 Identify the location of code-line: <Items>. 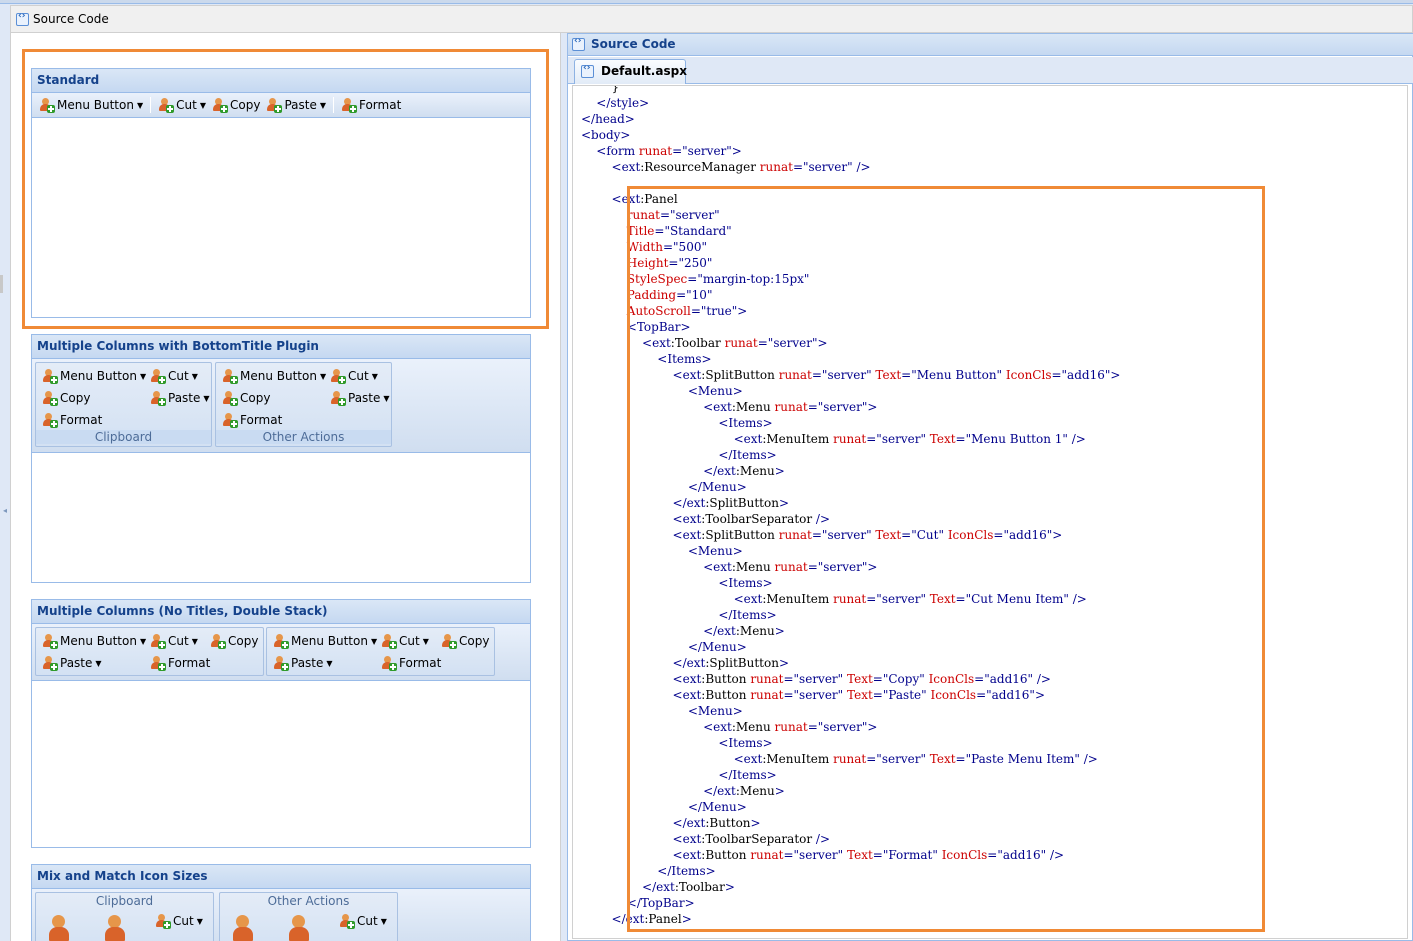
(850, 743).